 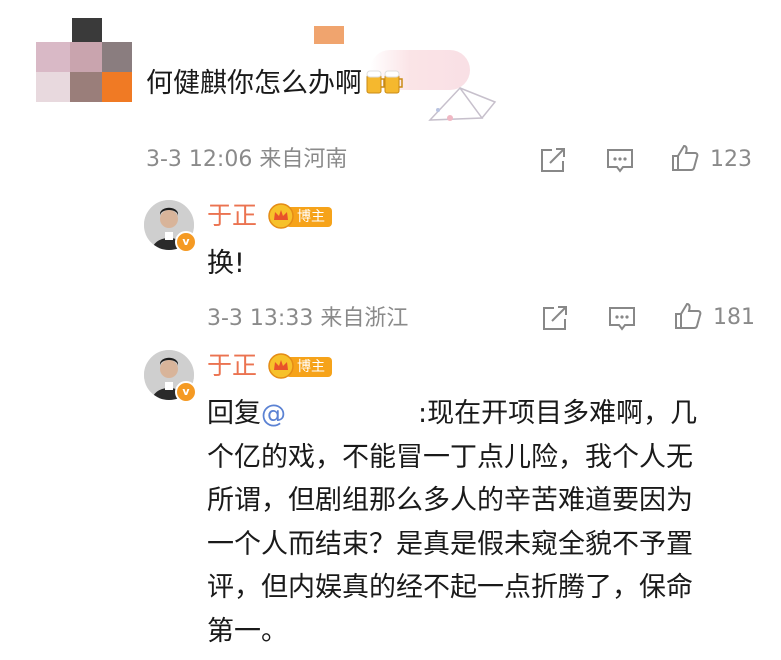 I want to click on reply-prefix: 回复, so click(x=234, y=413).